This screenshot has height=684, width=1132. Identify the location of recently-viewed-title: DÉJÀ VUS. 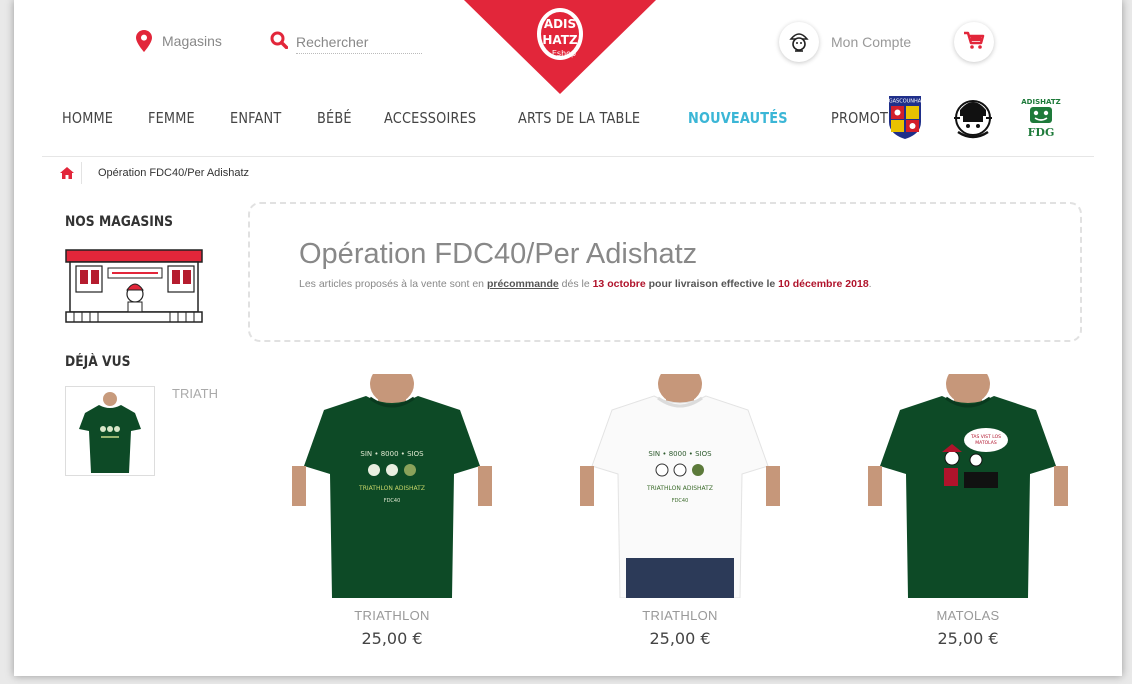
(98, 362).